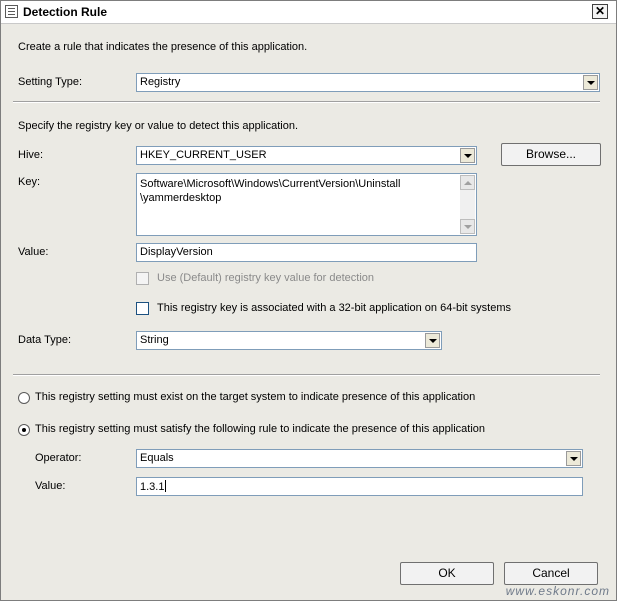 Image resolution: width=619 pixels, height=603 pixels. I want to click on data-type-select: String, so click(289, 340).